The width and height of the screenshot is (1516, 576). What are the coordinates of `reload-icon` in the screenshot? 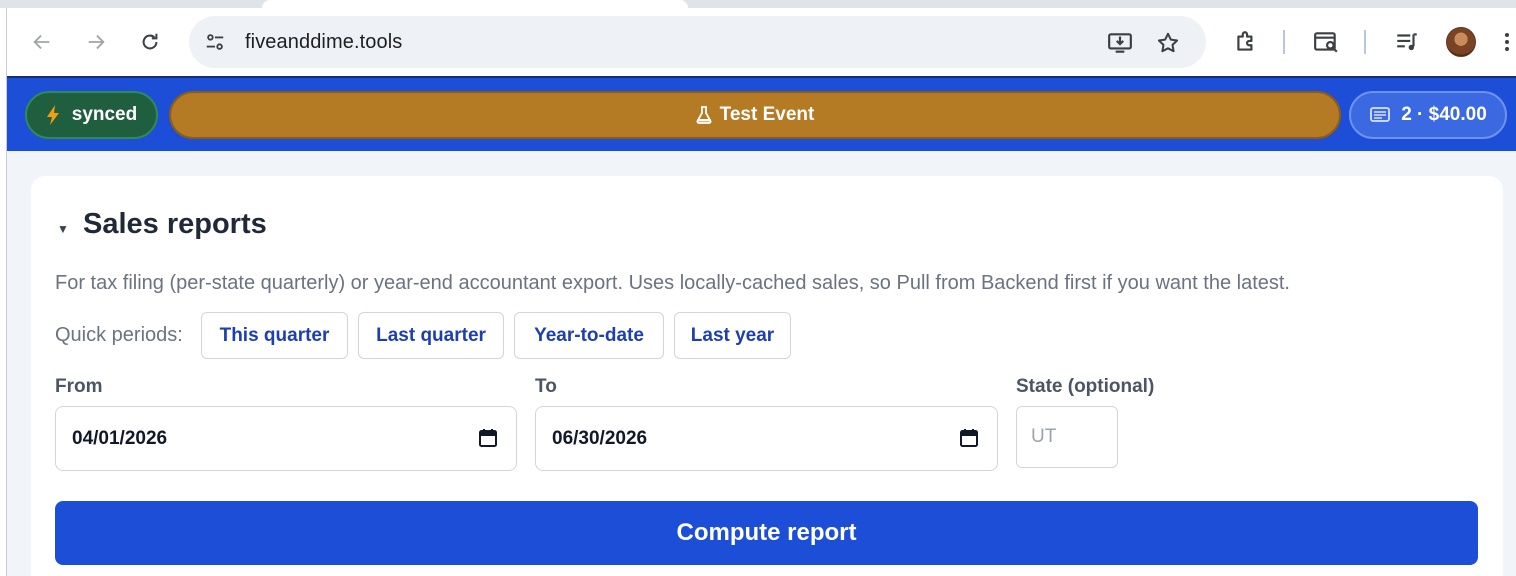 It's located at (150, 41).